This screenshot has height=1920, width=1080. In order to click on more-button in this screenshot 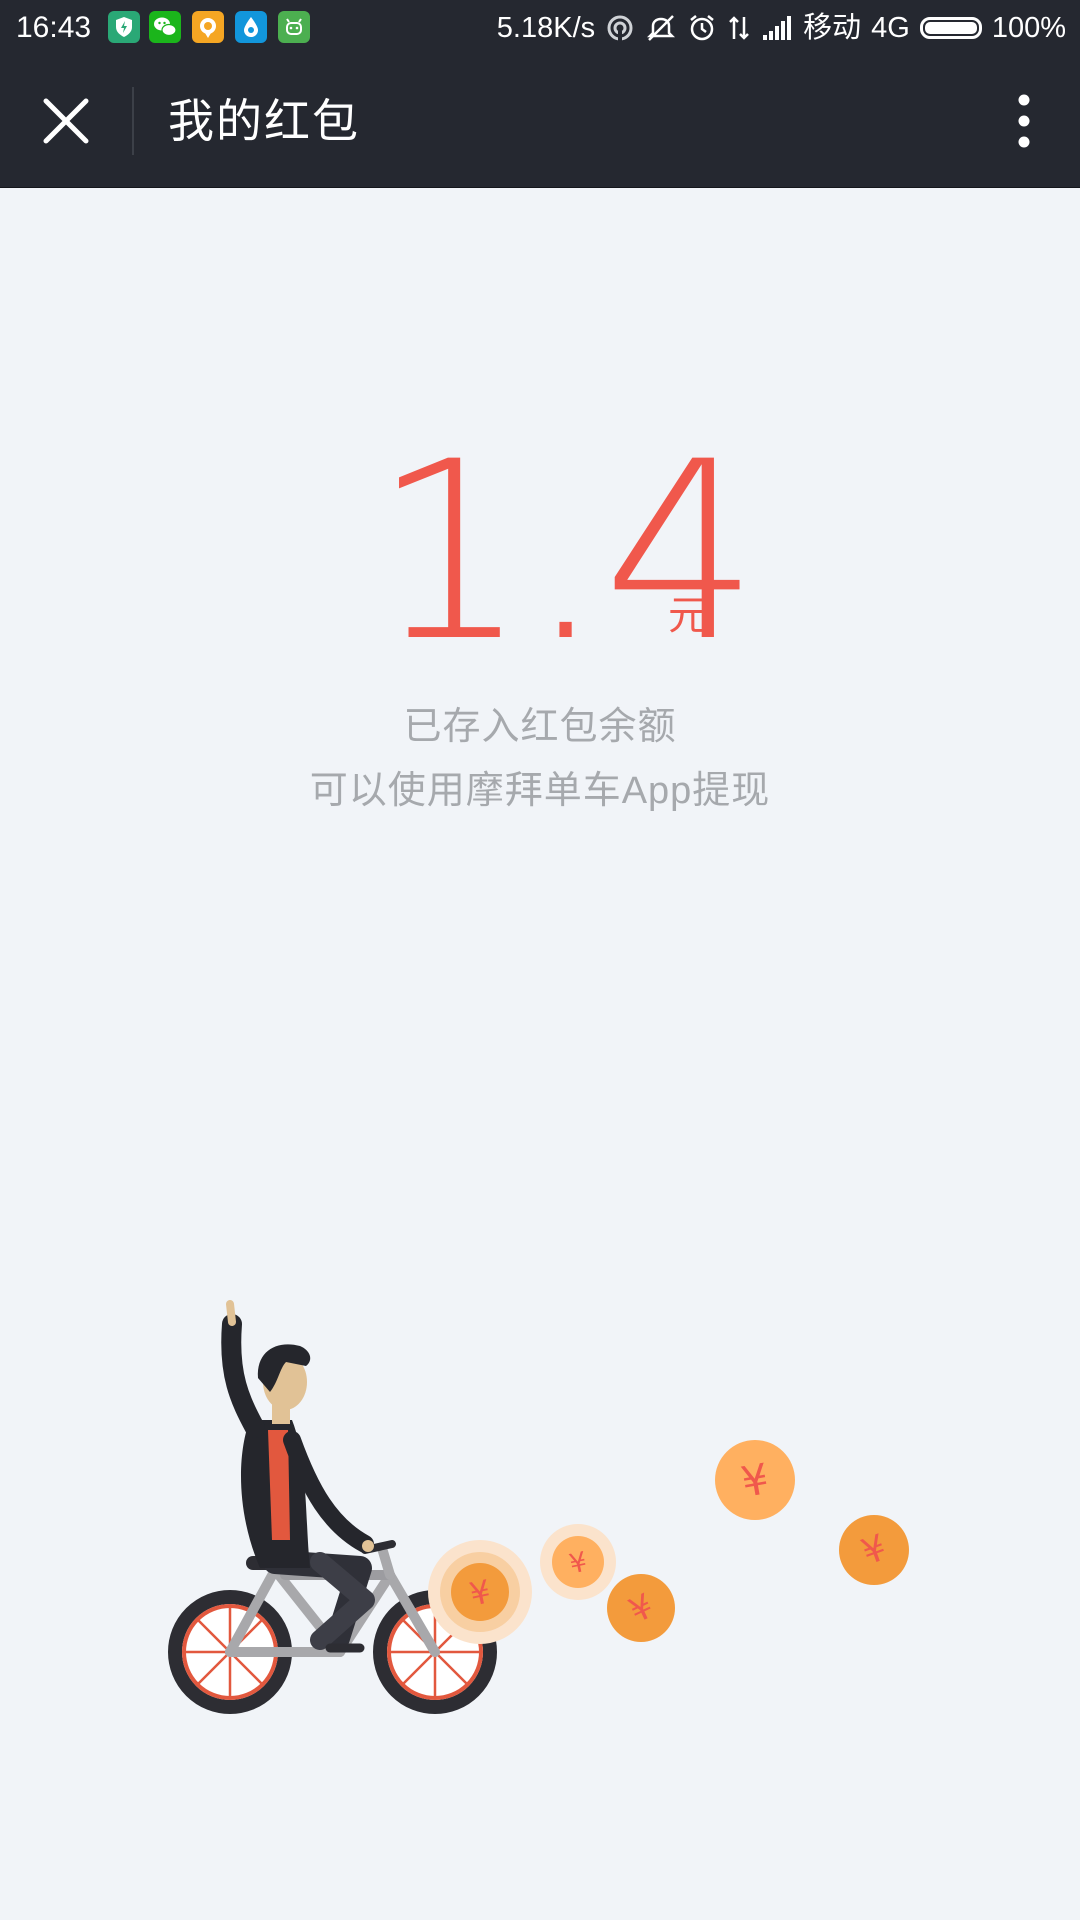, I will do `click(1024, 121)`.